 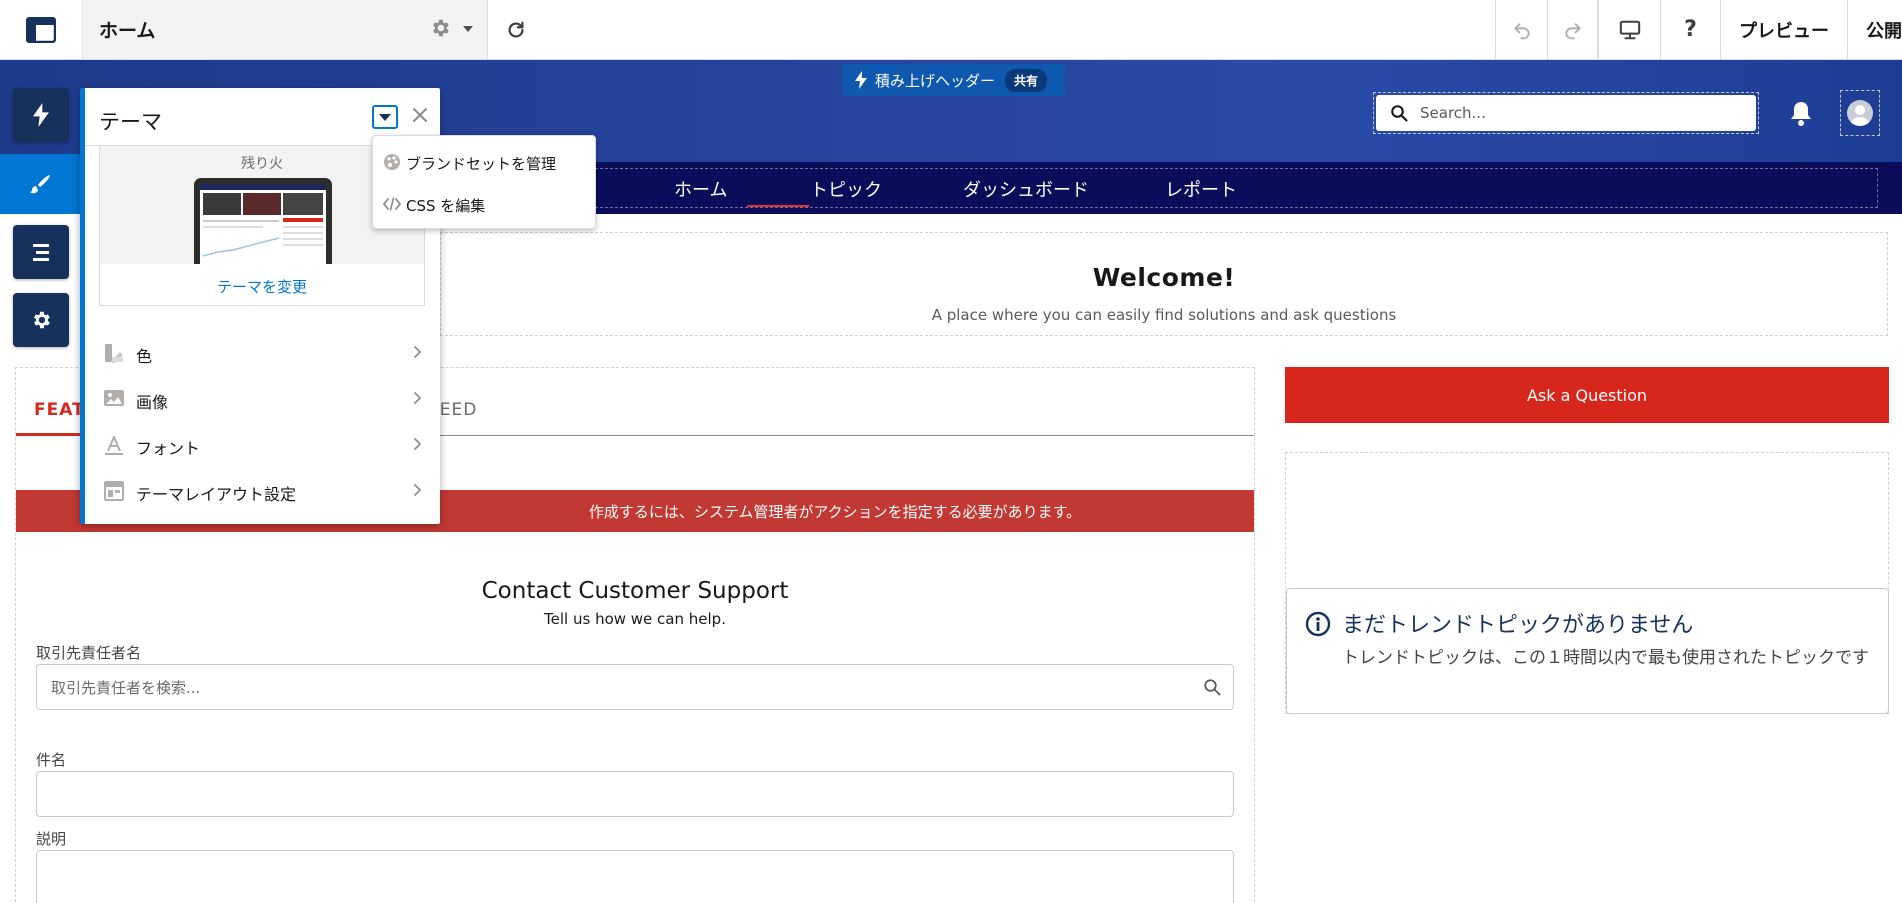 I want to click on stacked-header-tag: 積み上げヘッダー 共有, so click(x=954, y=80).